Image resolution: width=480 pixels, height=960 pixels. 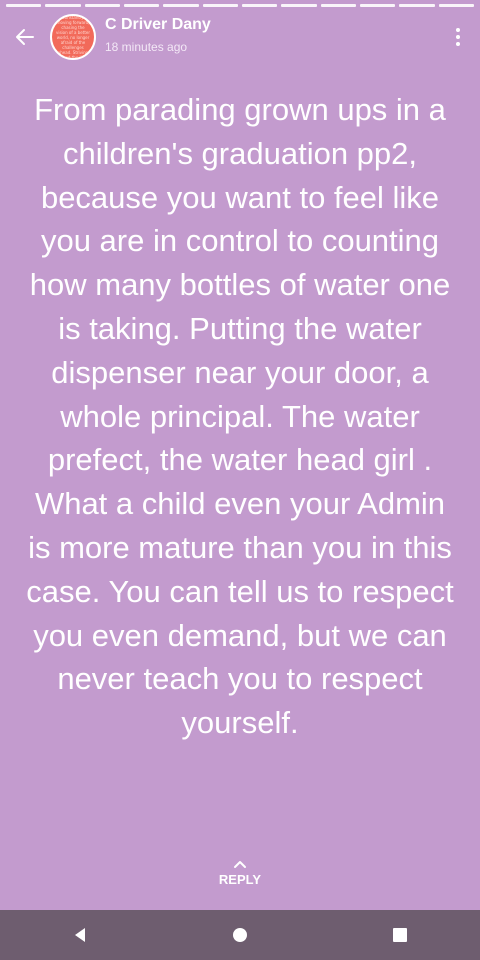 I want to click on timestamp: 18 minutes ago, so click(x=146, y=47).